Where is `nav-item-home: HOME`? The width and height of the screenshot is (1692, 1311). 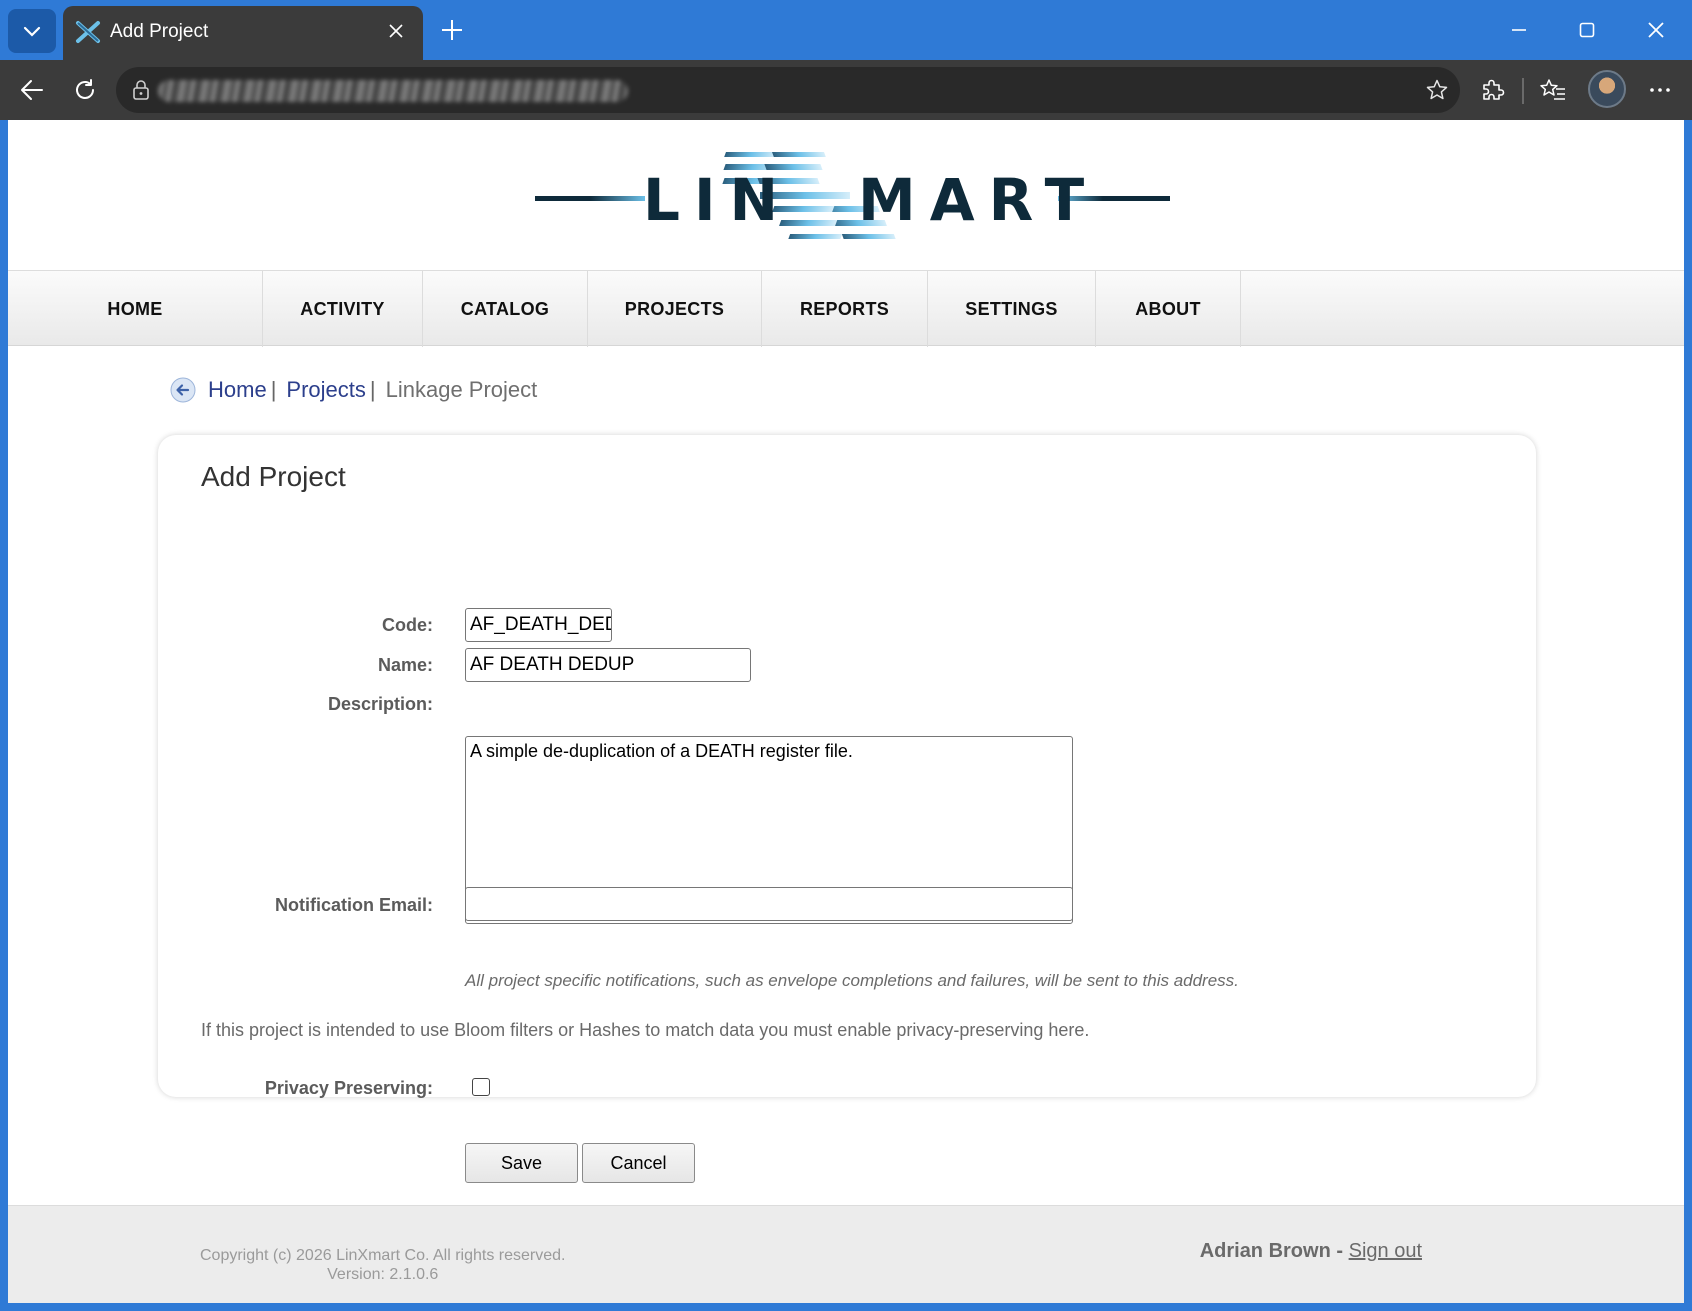
nav-item-home: HOME is located at coordinates (135, 309).